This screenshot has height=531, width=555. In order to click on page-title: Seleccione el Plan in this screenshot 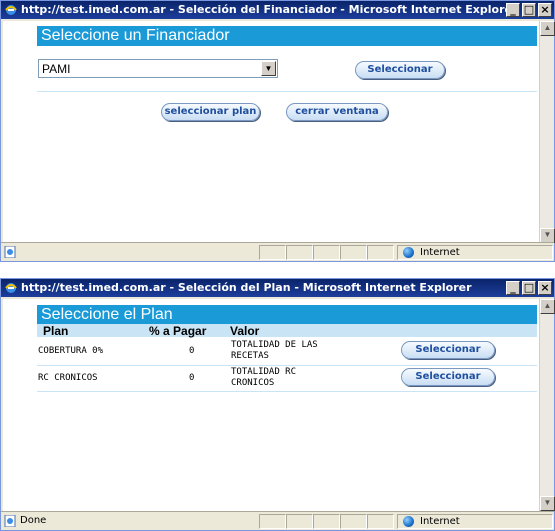, I will do `click(287, 314)`.